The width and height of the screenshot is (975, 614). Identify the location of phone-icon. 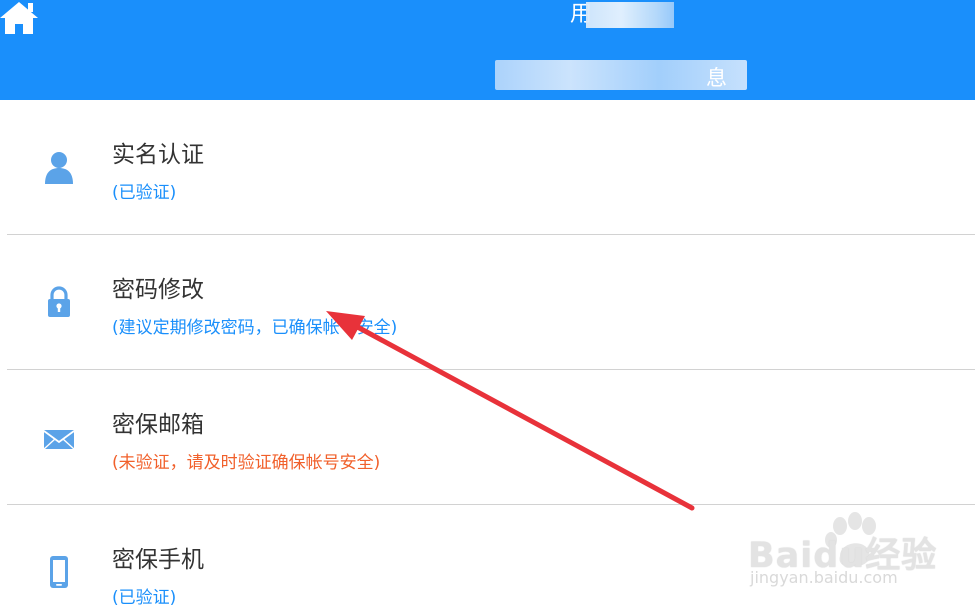
(59, 572).